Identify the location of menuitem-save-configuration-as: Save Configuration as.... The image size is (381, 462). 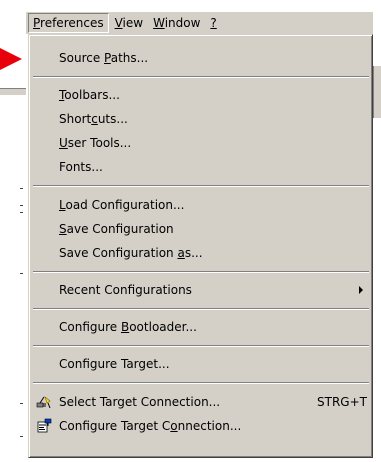
(200, 253).